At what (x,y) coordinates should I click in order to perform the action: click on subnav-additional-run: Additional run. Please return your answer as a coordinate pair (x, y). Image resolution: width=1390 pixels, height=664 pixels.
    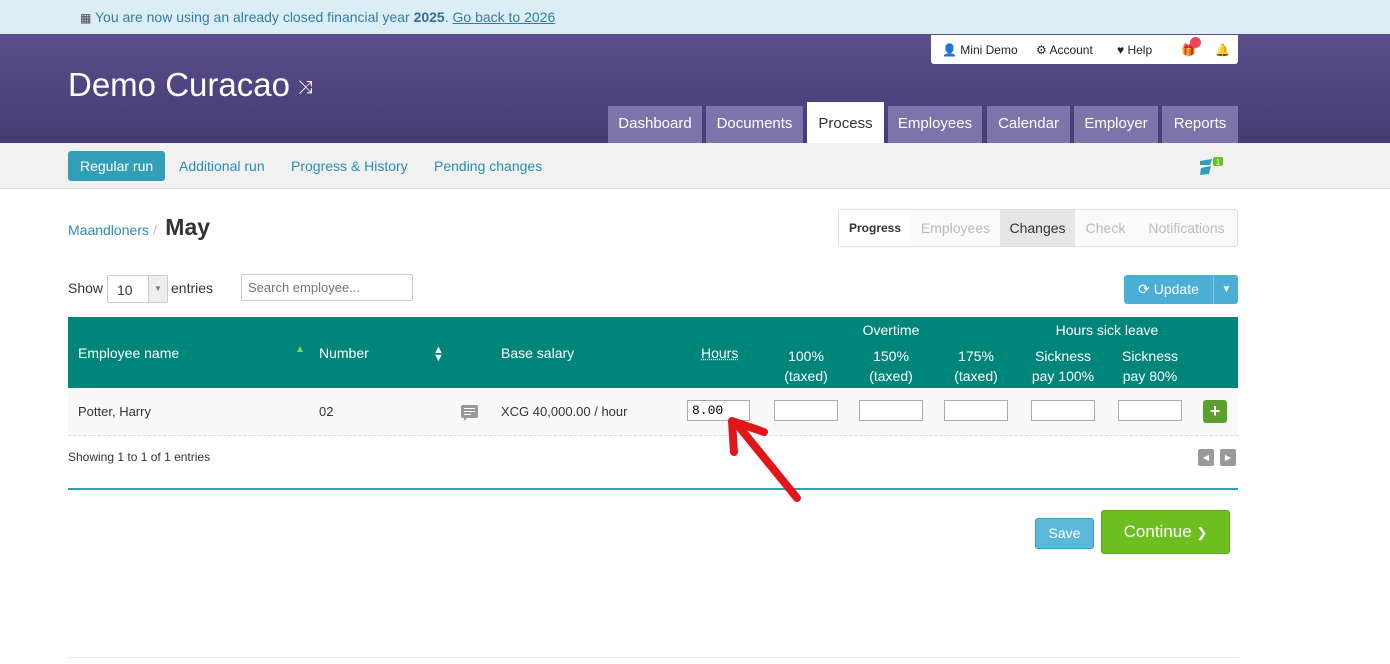
    Looking at the image, I should click on (222, 166).